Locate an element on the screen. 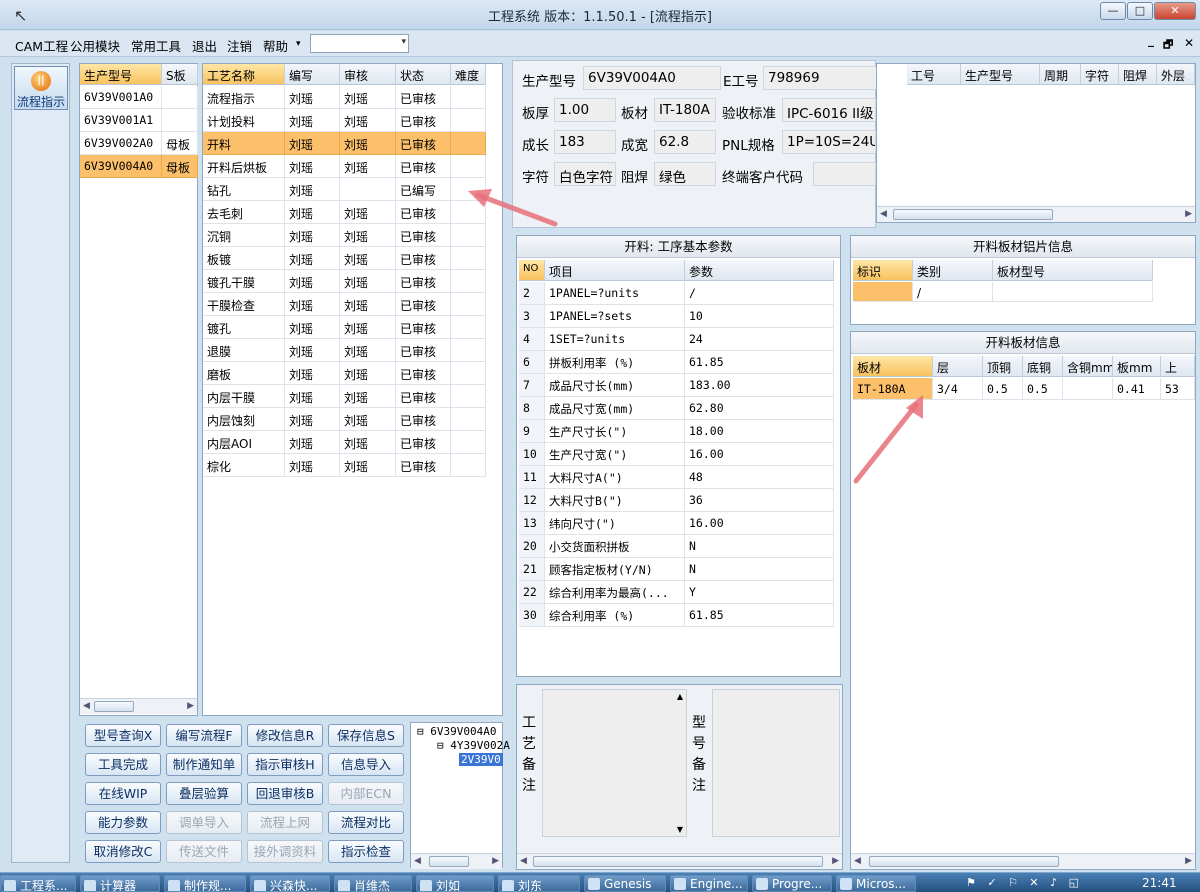  board-header-board-mm: 板mm is located at coordinates (1137, 366).